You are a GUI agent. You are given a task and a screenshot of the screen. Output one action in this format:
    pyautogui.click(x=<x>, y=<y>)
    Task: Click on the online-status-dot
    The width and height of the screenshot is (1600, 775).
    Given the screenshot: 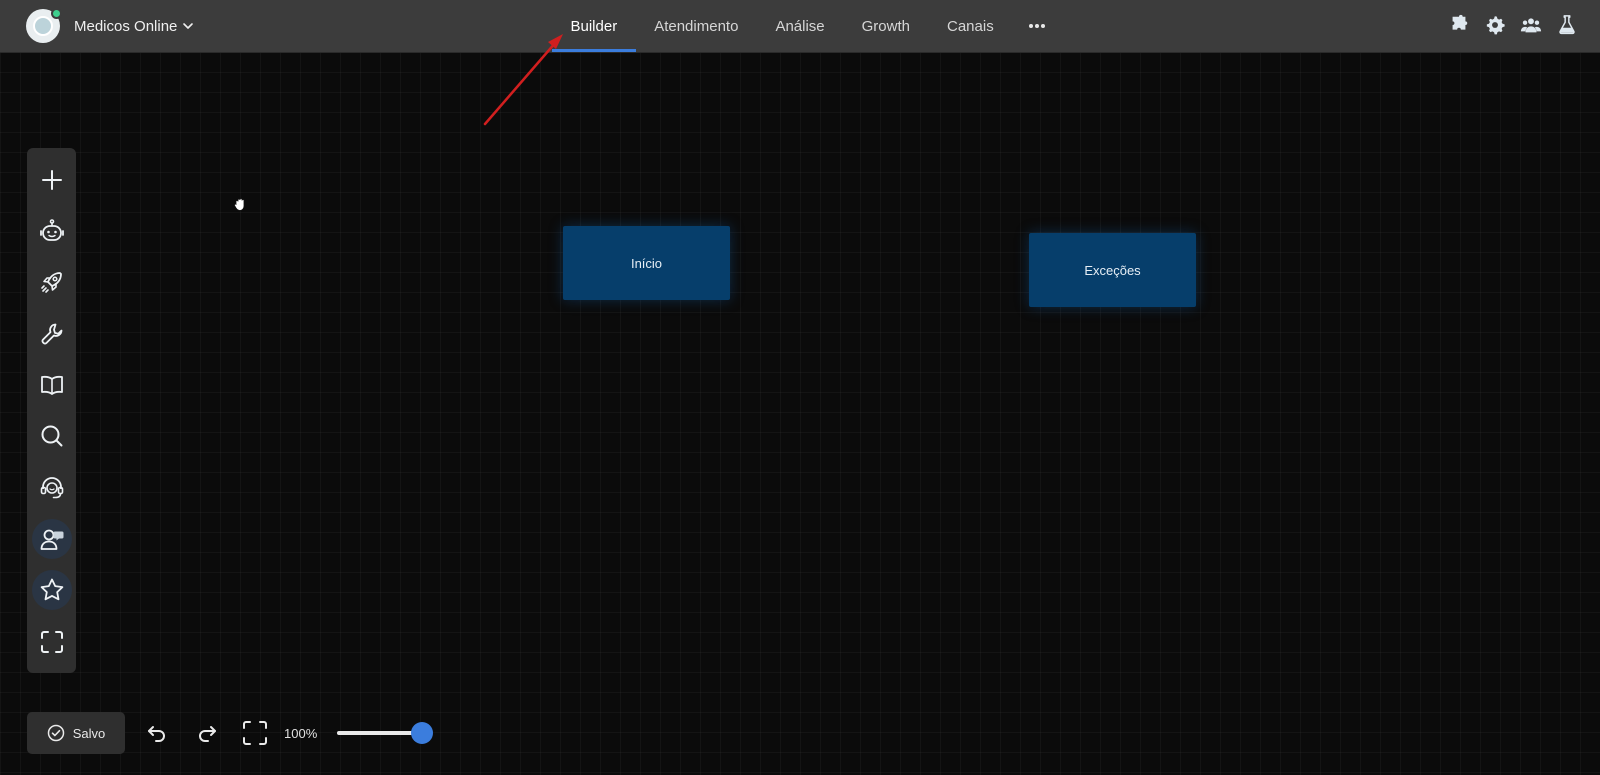 What is the action you would take?
    pyautogui.click(x=56, y=13)
    